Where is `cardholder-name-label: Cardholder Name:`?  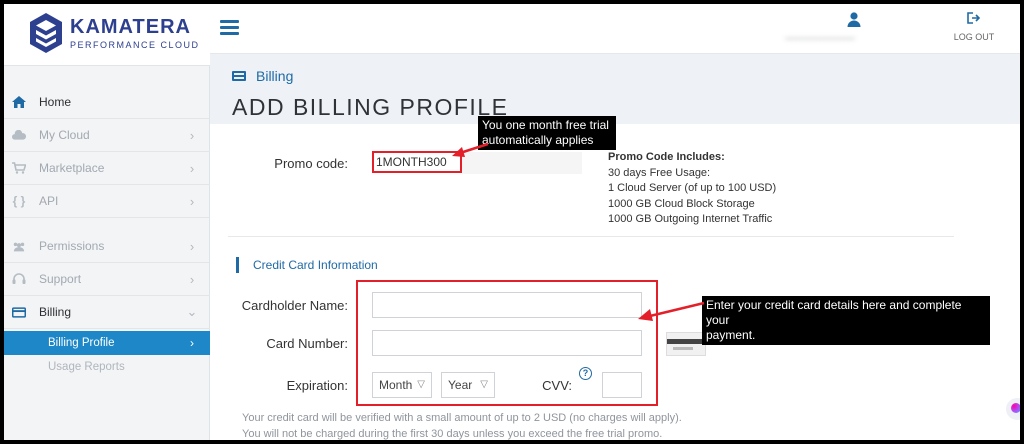 cardholder-name-label: Cardholder Name: is located at coordinates (294, 305).